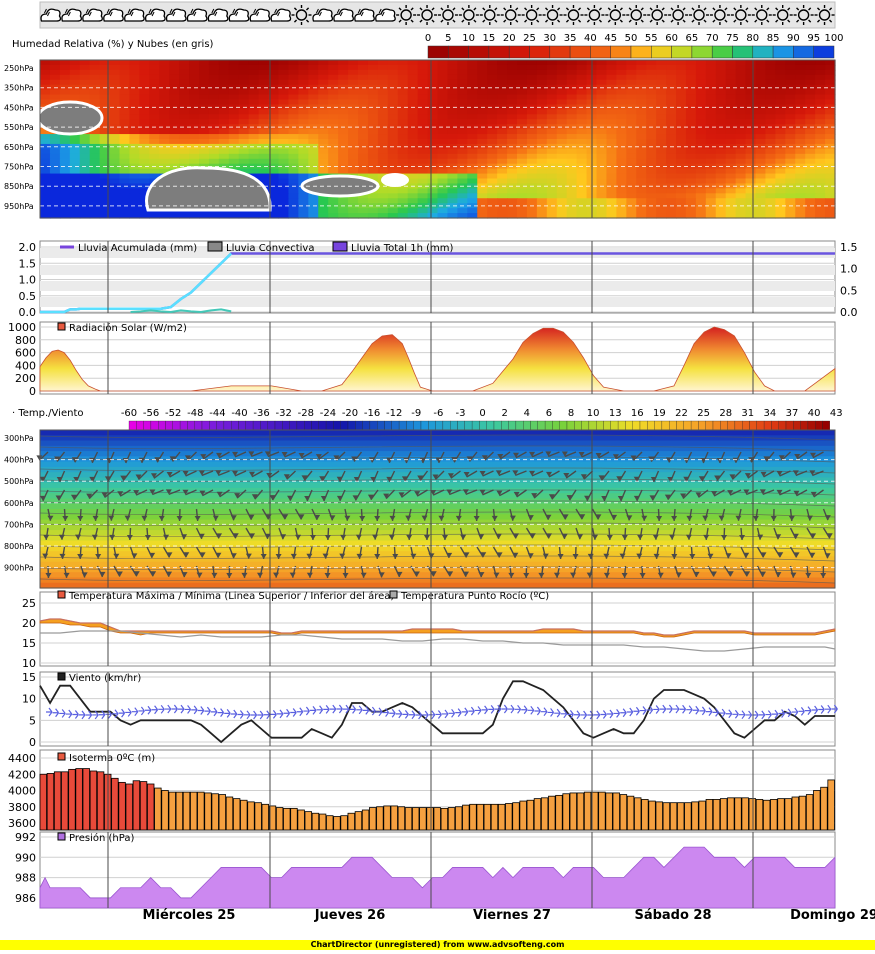  I want to click on temperature-band, so click(437, 454).